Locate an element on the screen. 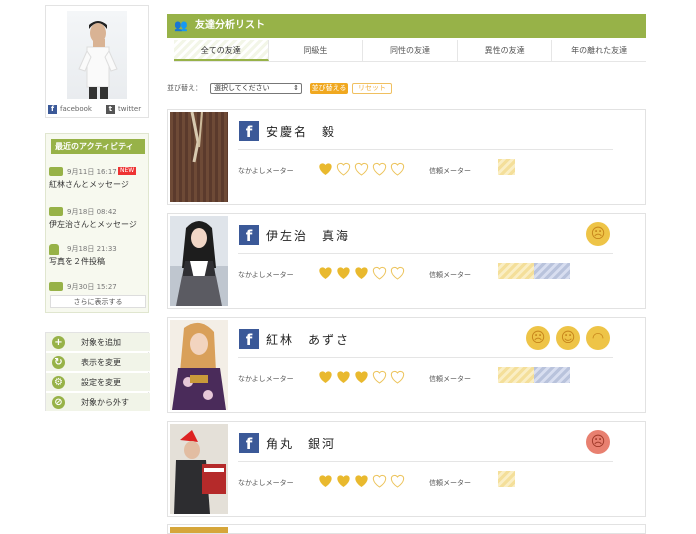 This screenshot has width=696, height=534. tab-same-gender: 同性の友達 is located at coordinates (410, 50).